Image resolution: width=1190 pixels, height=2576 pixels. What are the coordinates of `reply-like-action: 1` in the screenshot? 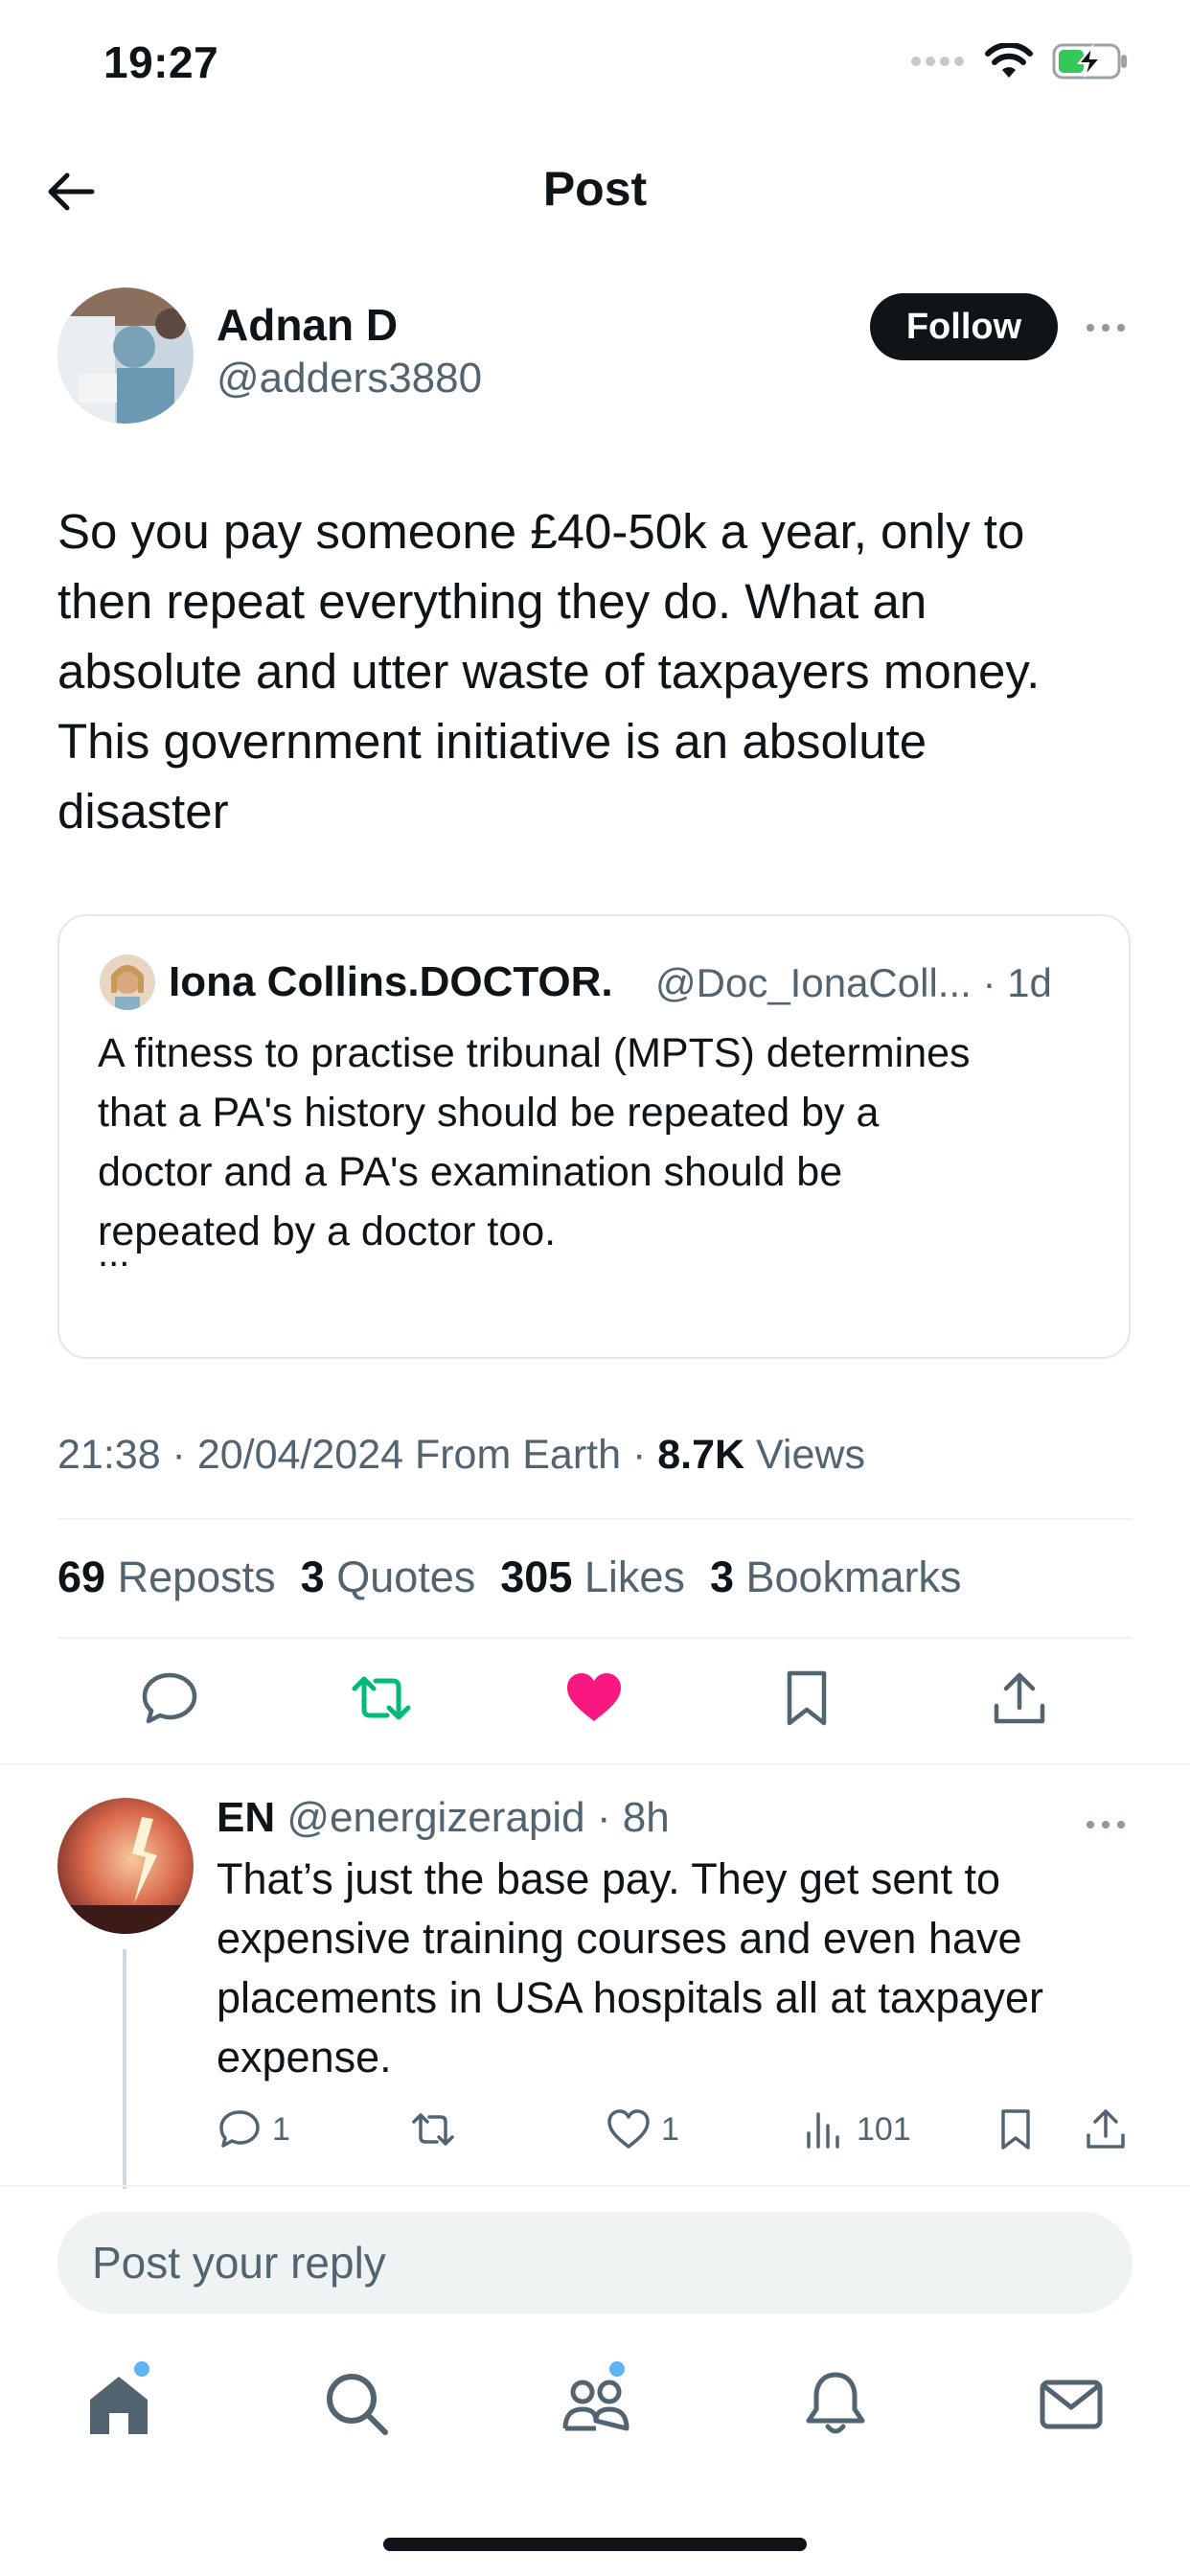 It's located at (642, 2129).